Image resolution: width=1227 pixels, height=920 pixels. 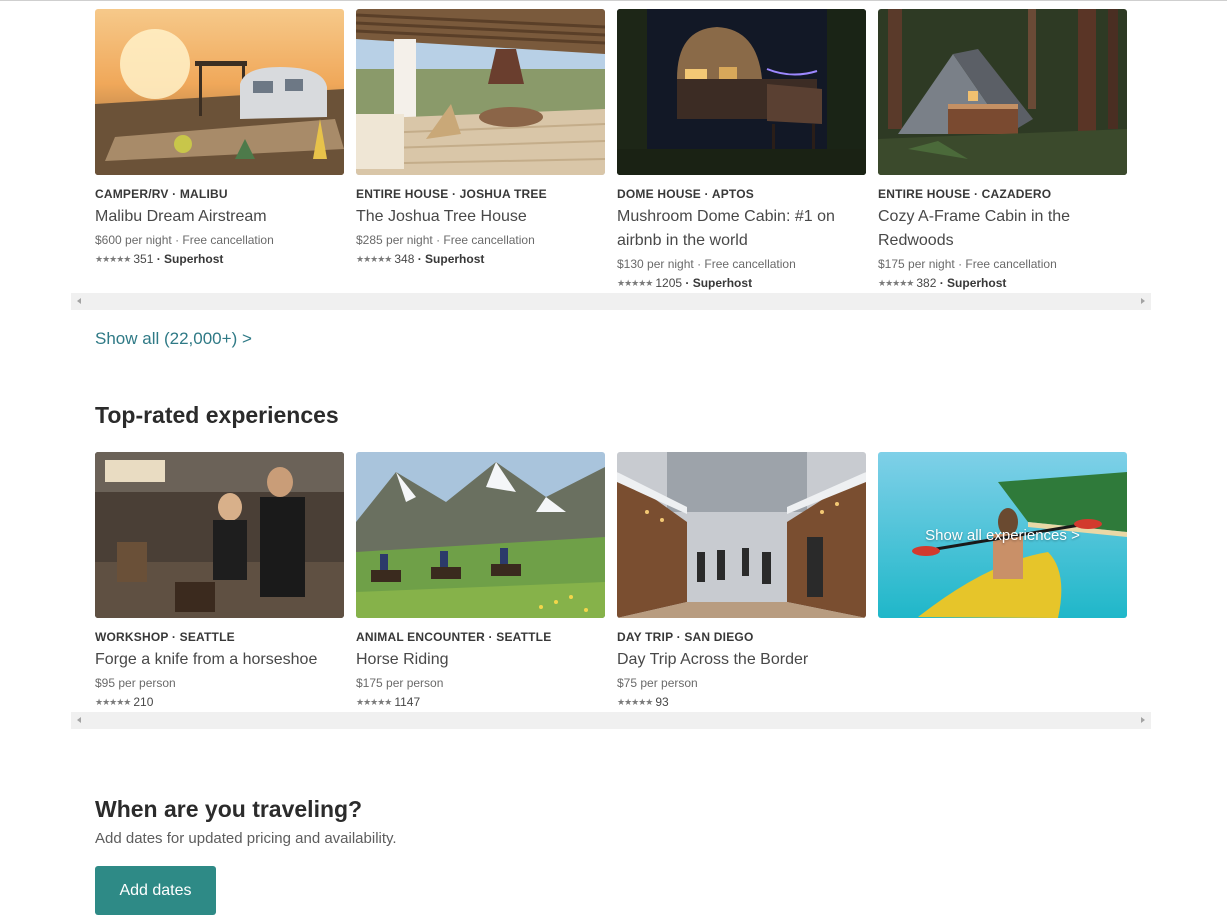 What do you see at coordinates (219, 702) in the screenshot?
I see `experience-rating: ★★★★★ 210` at bounding box center [219, 702].